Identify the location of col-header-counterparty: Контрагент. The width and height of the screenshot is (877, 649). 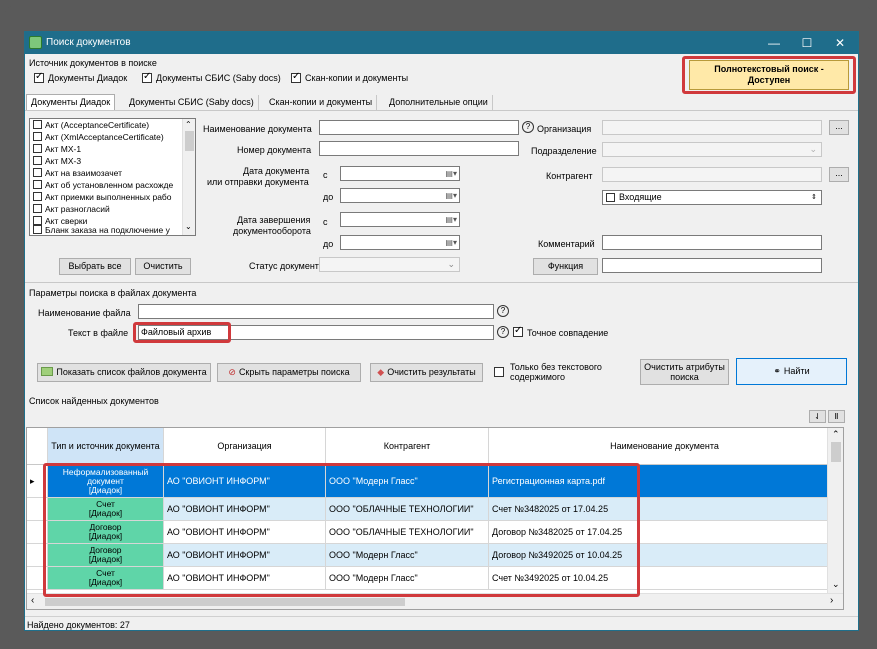
(407, 446).